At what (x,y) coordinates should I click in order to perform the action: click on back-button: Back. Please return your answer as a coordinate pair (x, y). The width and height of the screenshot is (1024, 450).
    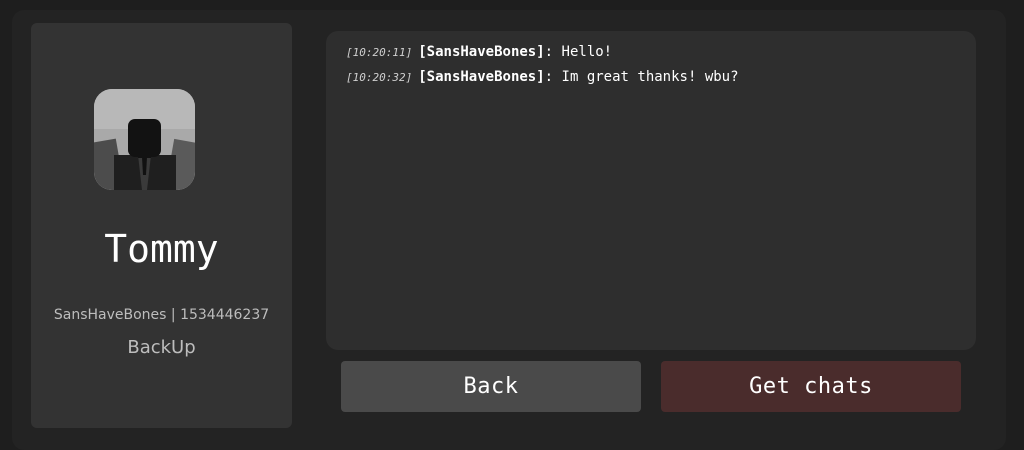
    Looking at the image, I should click on (491, 386).